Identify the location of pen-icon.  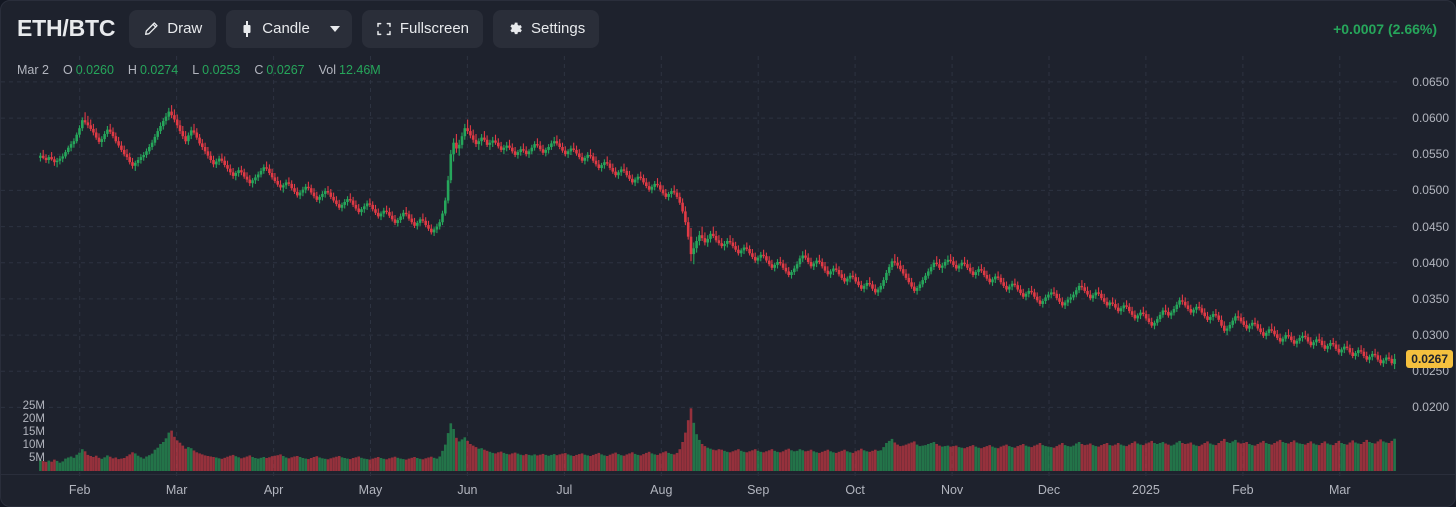
(151, 29).